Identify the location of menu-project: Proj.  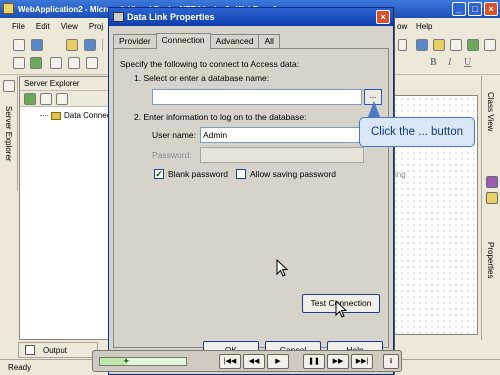
(96, 26).